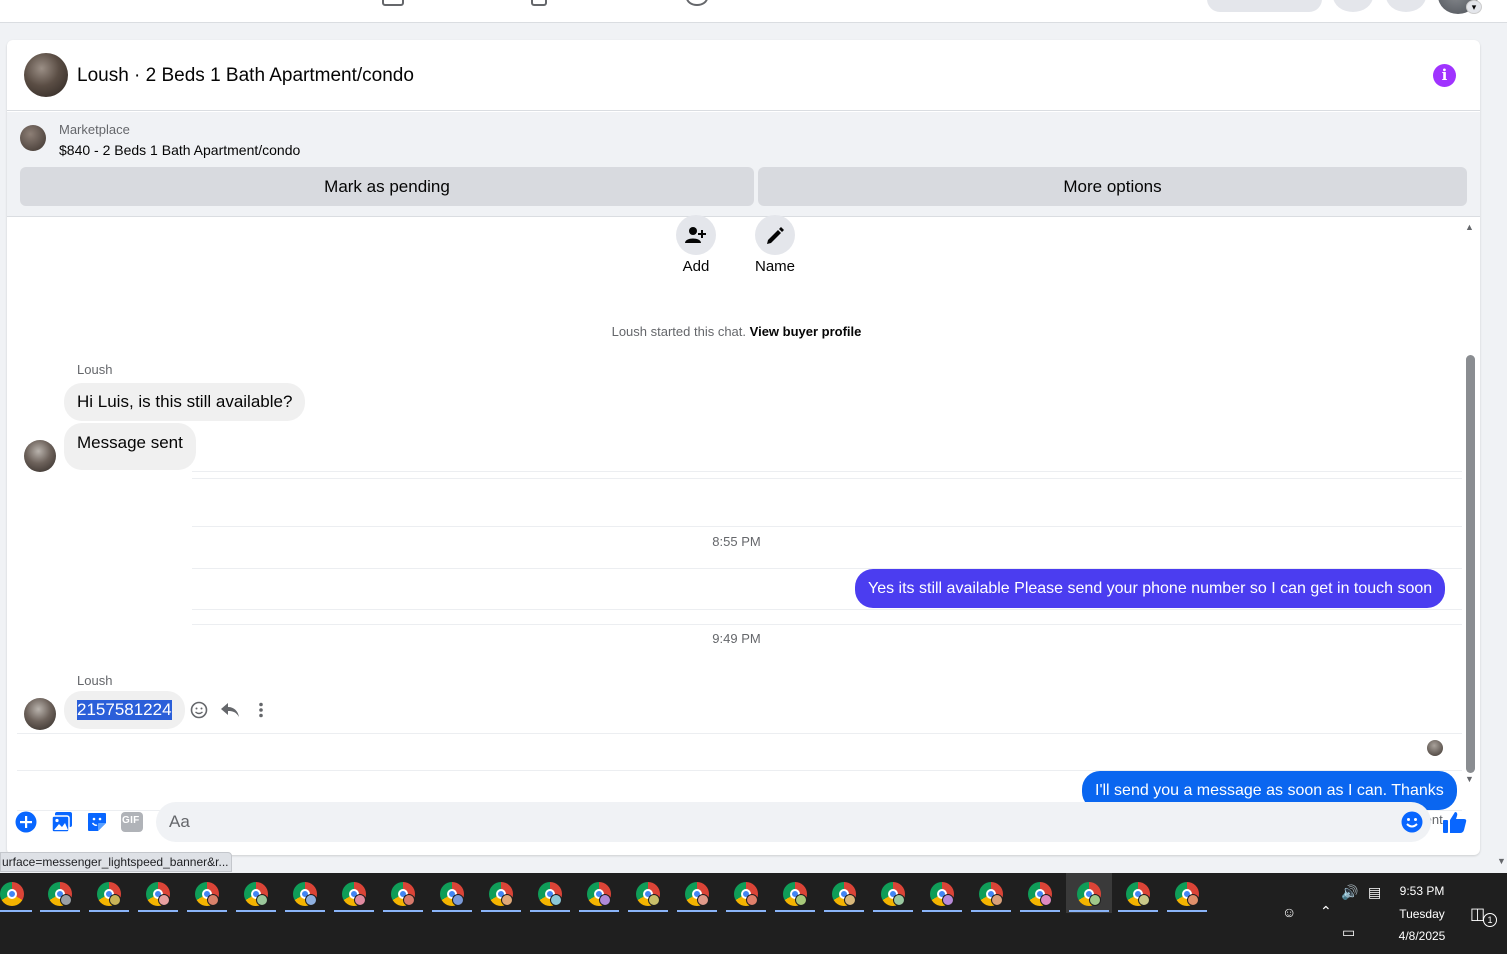 This screenshot has width=1507, height=954. I want to click on clock-time: 9:53 PM, so click(1422, 891).